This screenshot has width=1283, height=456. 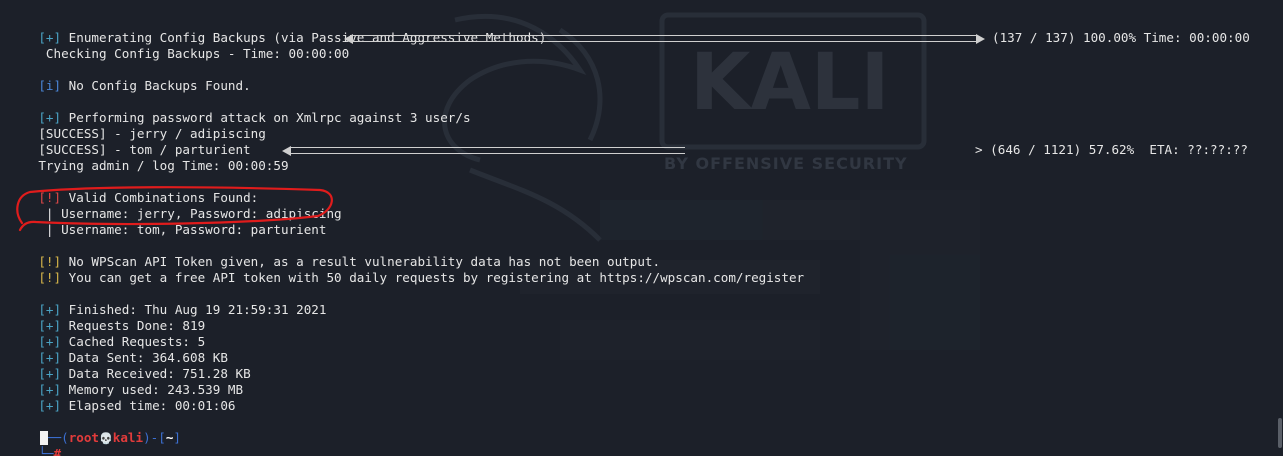 I want to click on output-line-elapsed-time: [+] Elapsed time: 00:01:06, so click(x=121, y=397).